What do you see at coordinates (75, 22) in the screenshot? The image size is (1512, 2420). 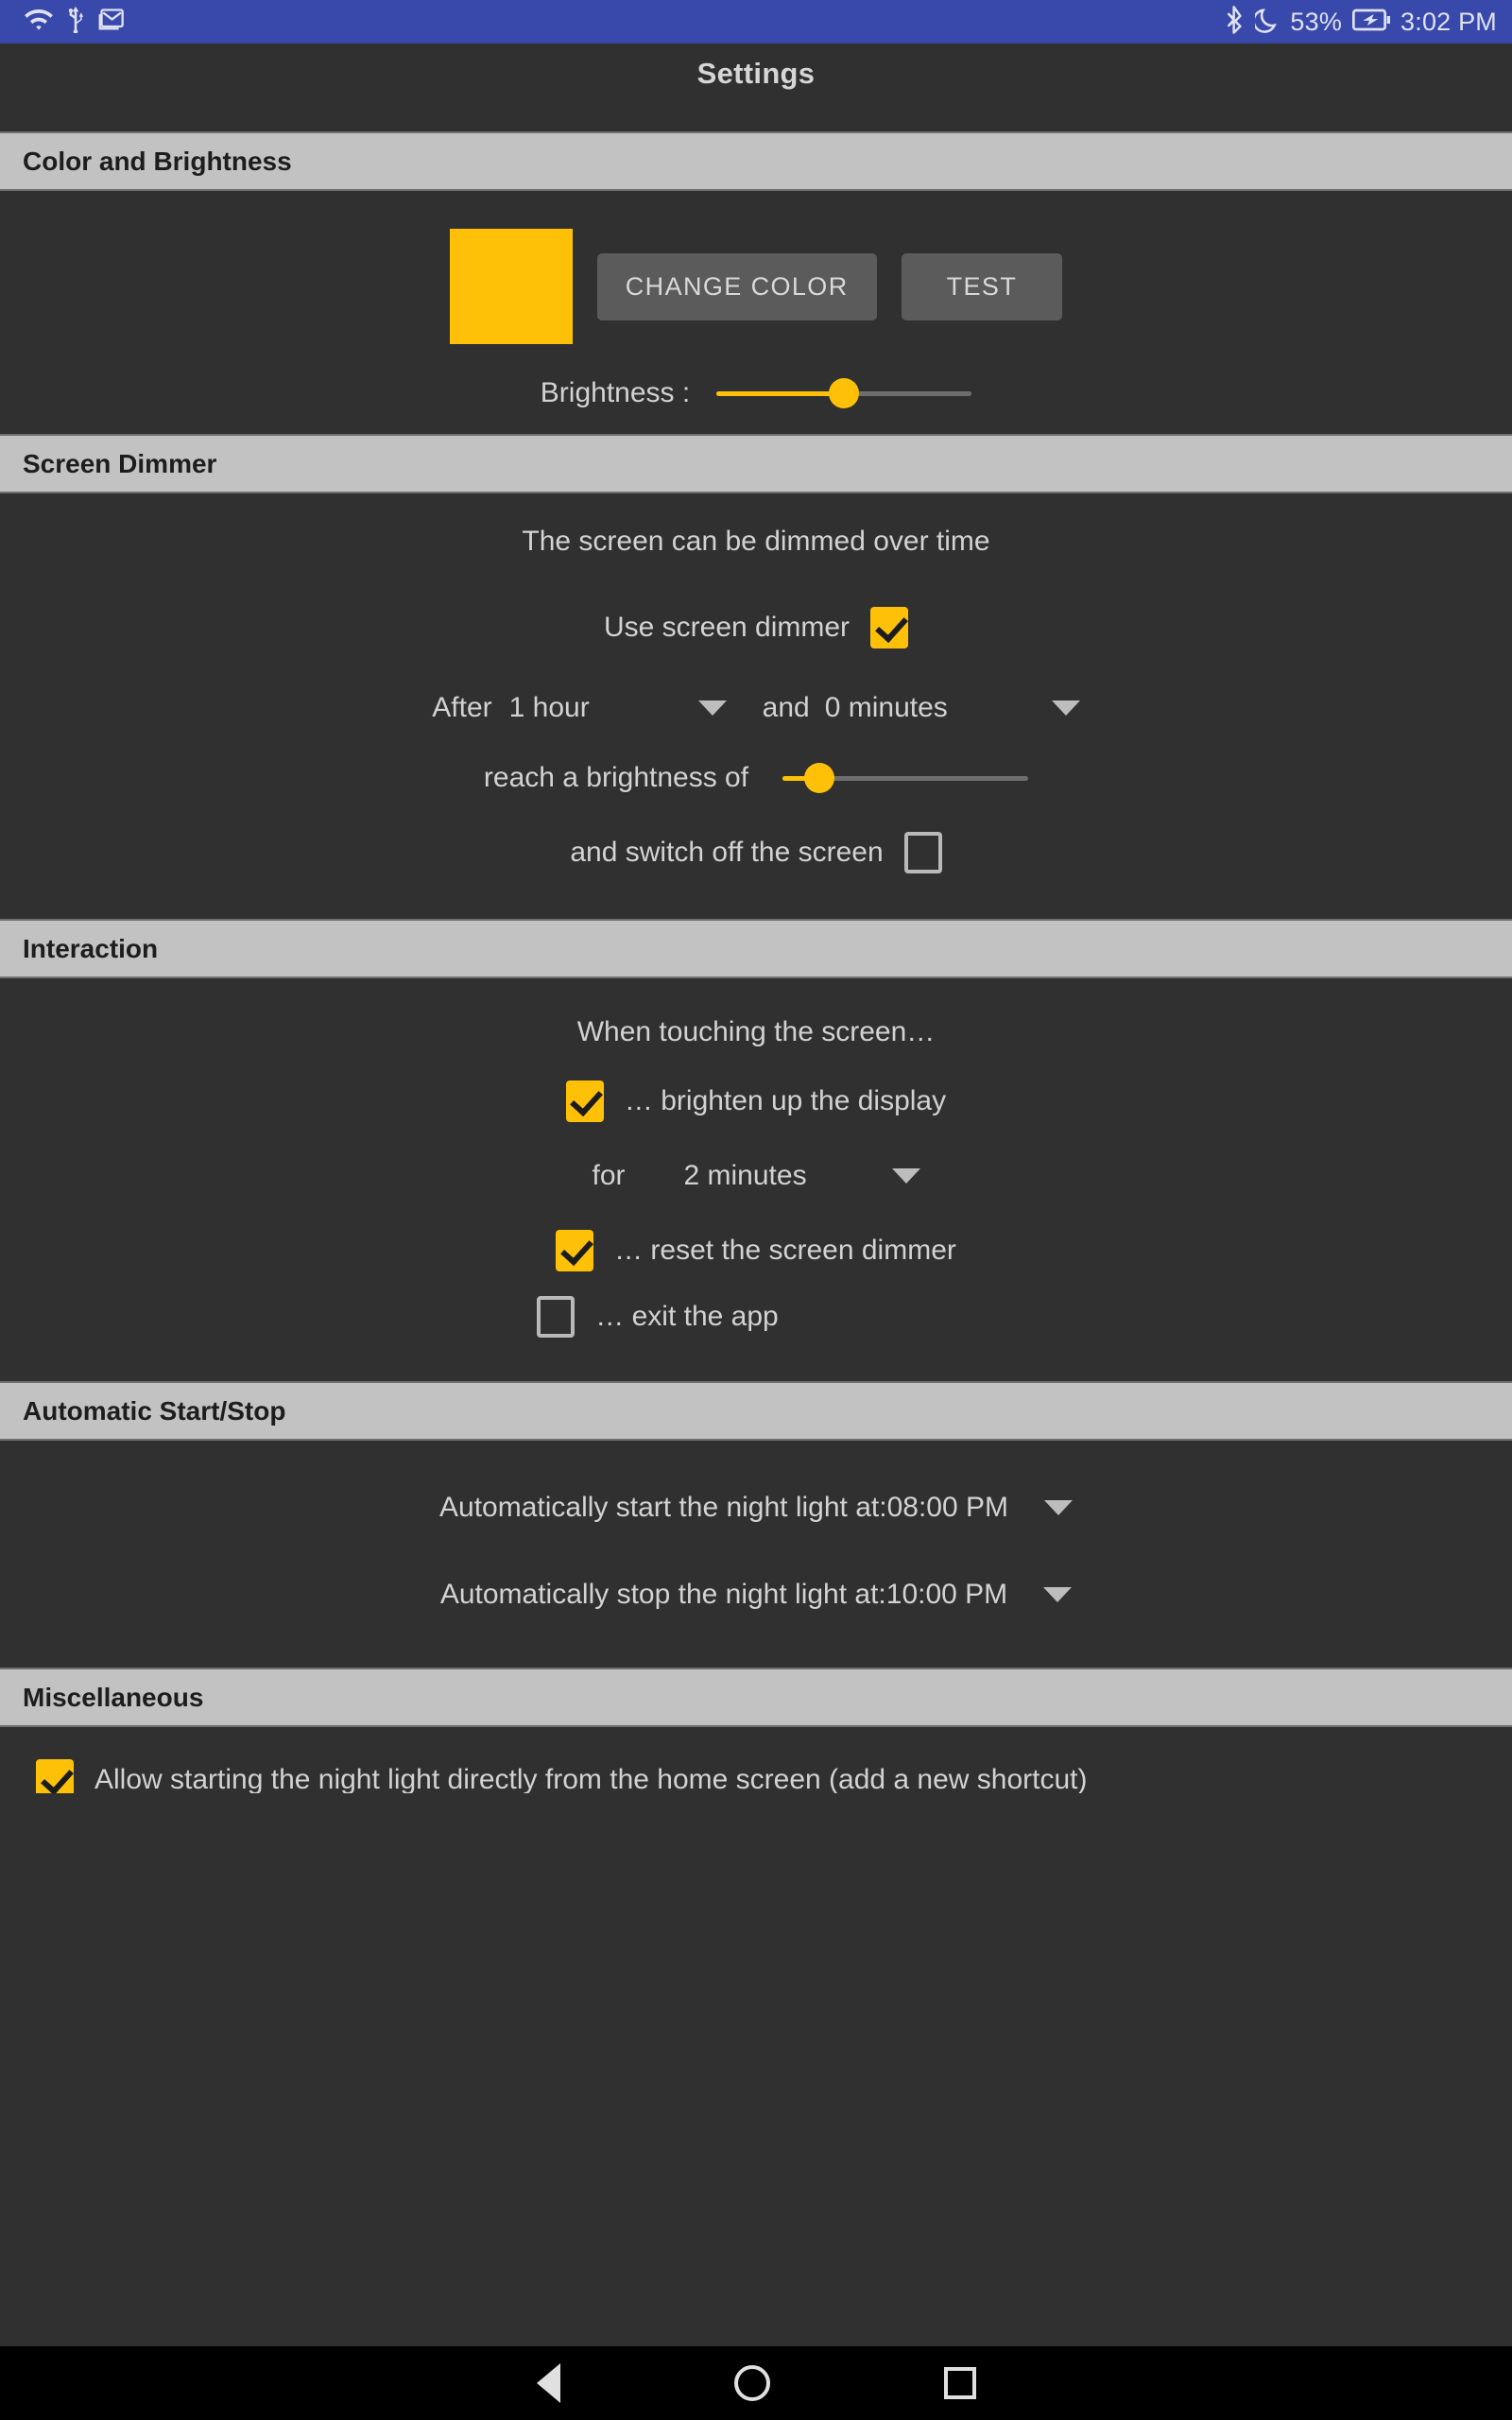 I see `usb-icon` at bounding box center [75, 22].